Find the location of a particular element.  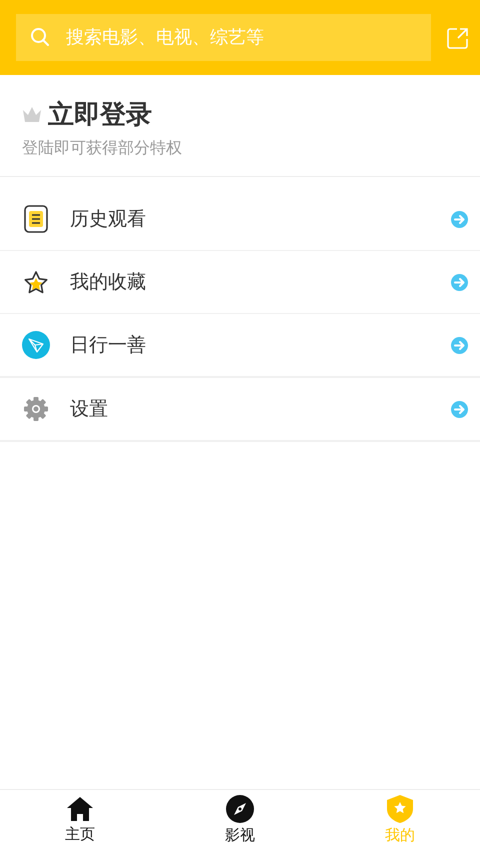

compass-icon is located at coordinates (240, 809).